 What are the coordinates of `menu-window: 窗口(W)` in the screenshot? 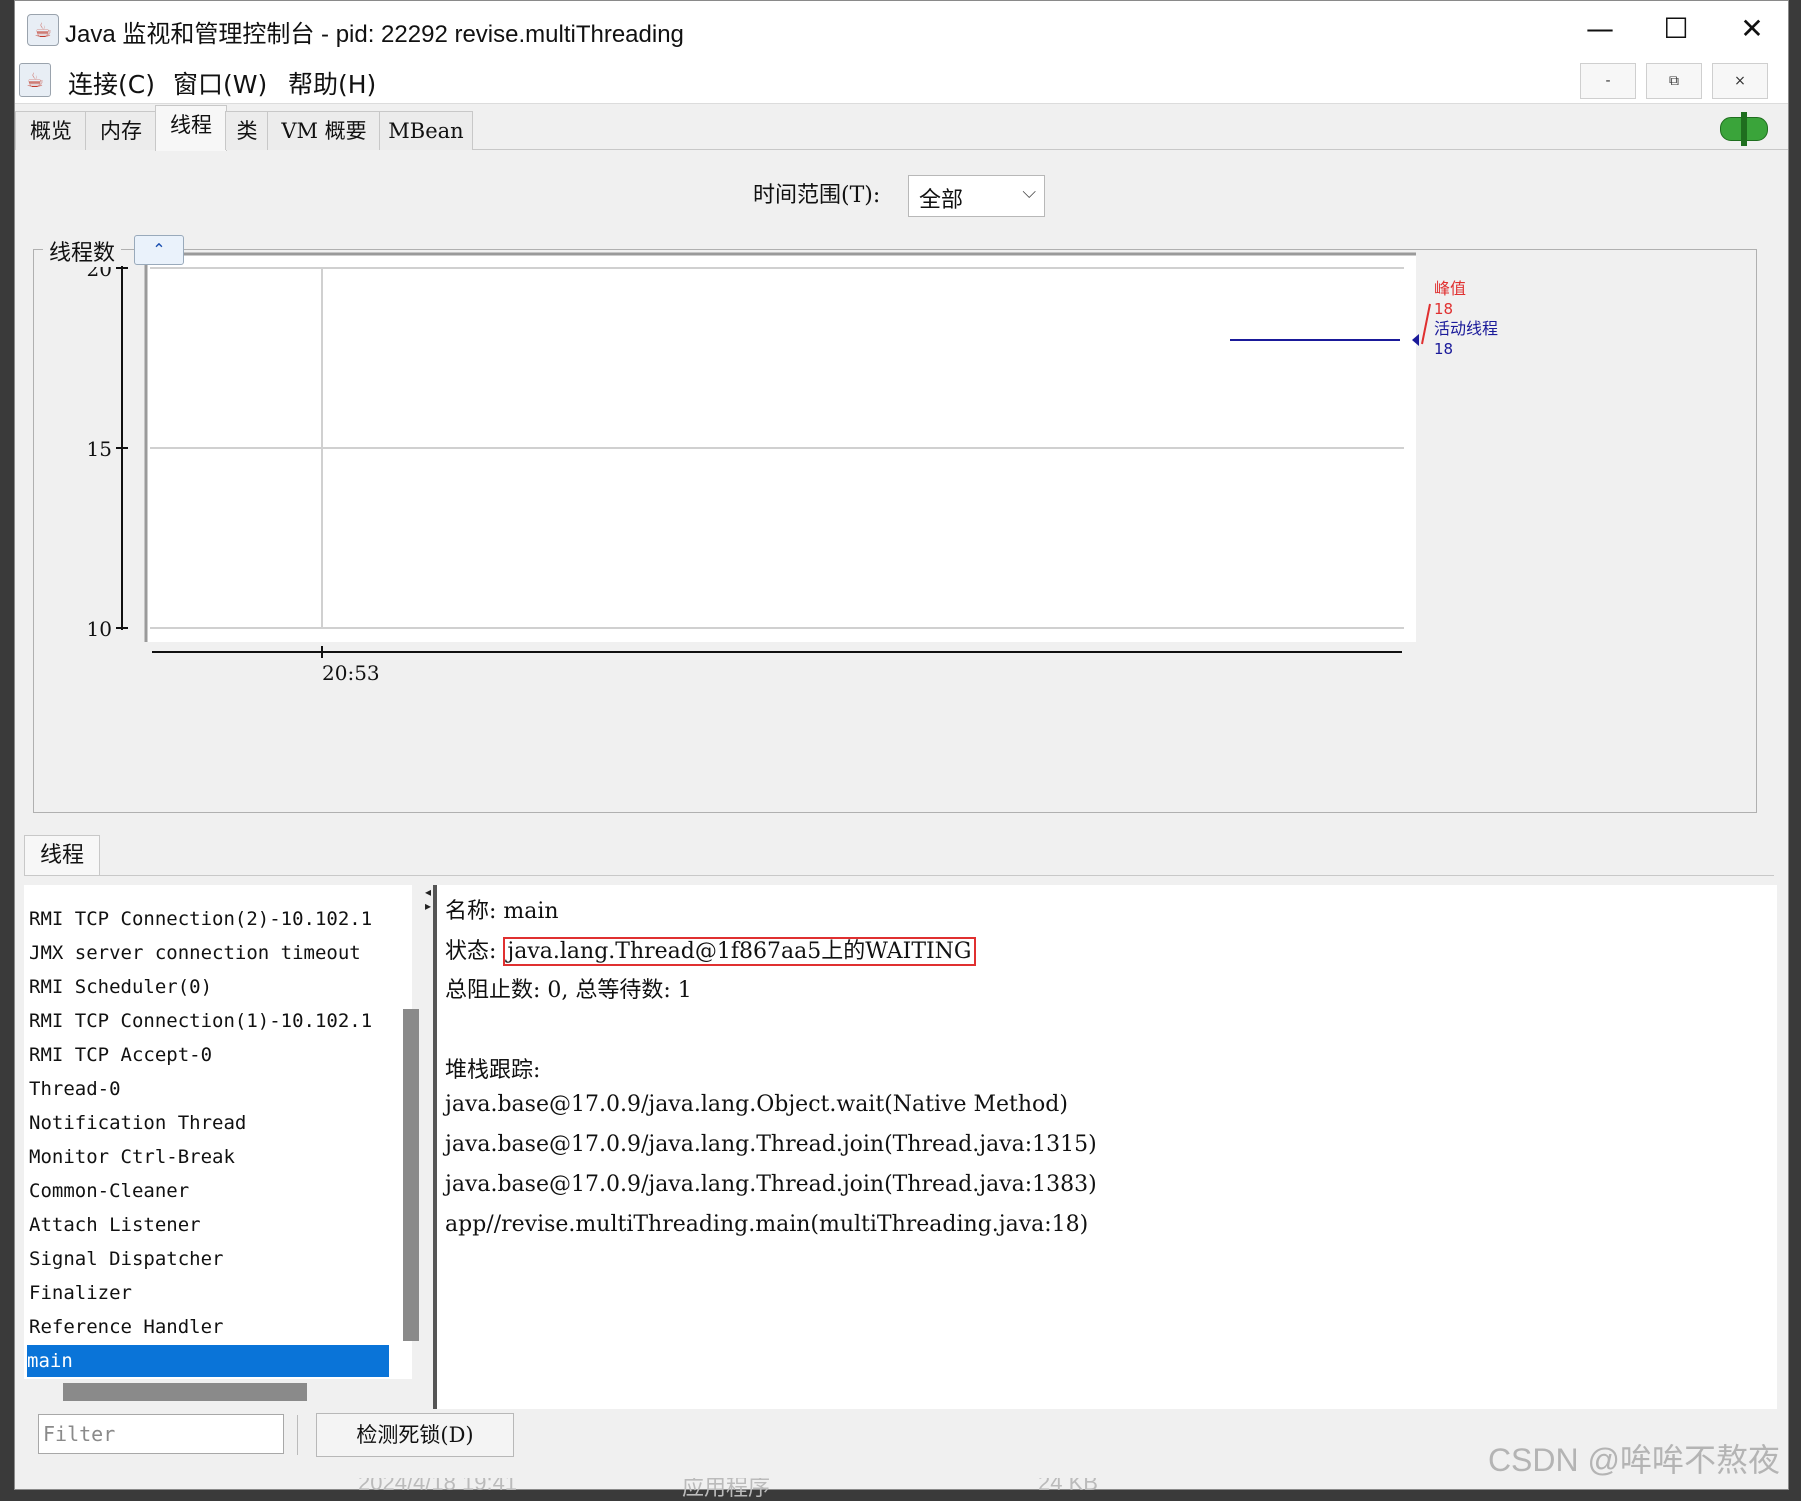 It's located at (220, 83).